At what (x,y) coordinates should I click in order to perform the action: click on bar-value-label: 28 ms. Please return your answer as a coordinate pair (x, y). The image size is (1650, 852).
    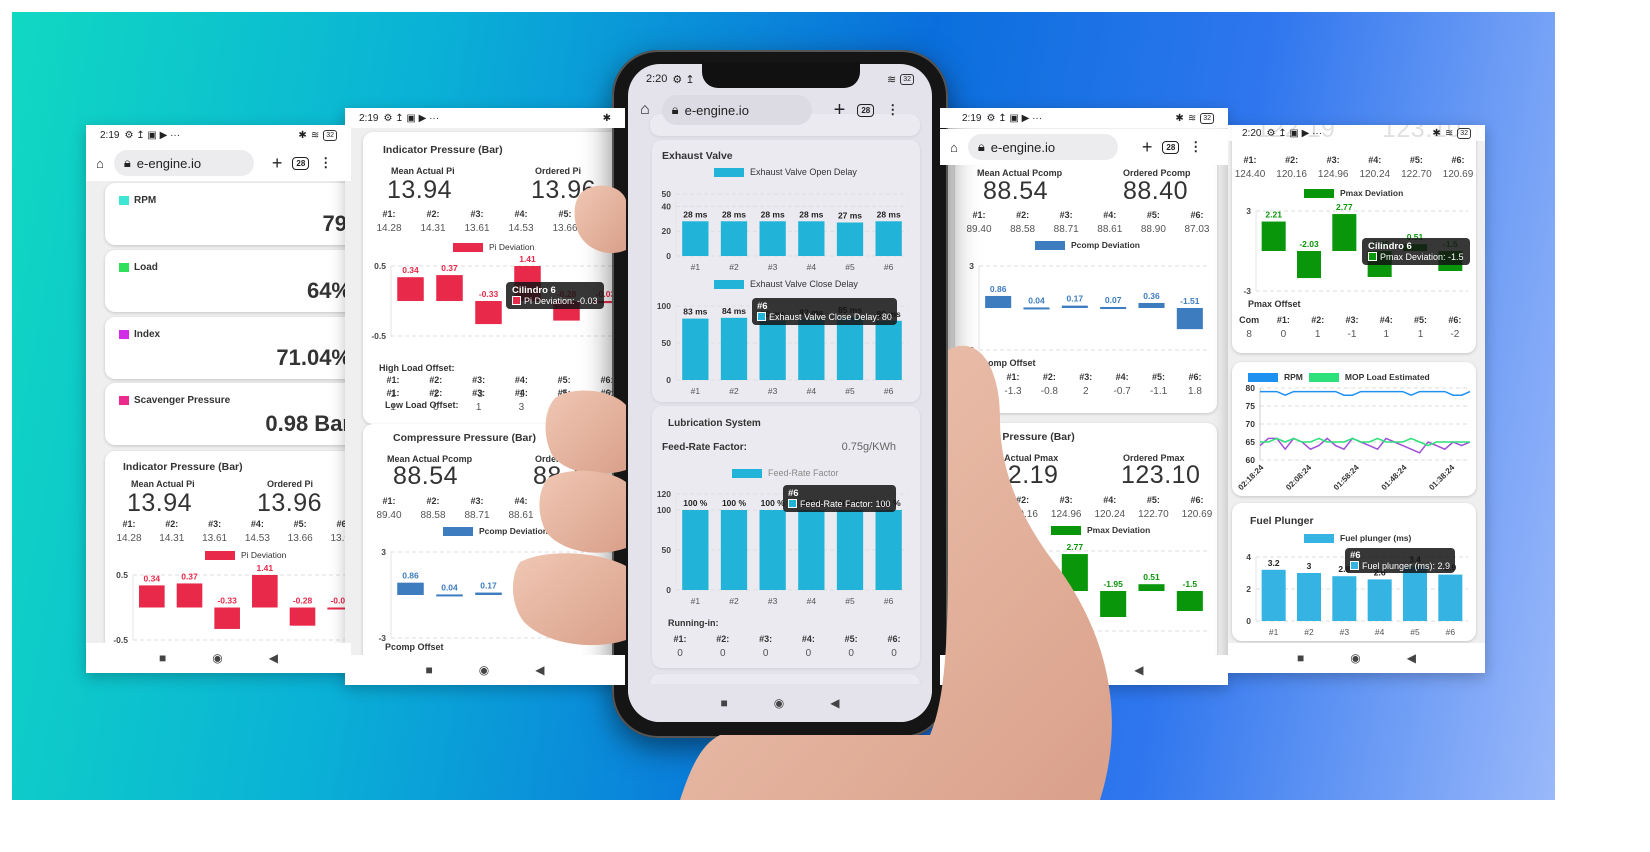
    Looking at the image, I should click on (889, 214).